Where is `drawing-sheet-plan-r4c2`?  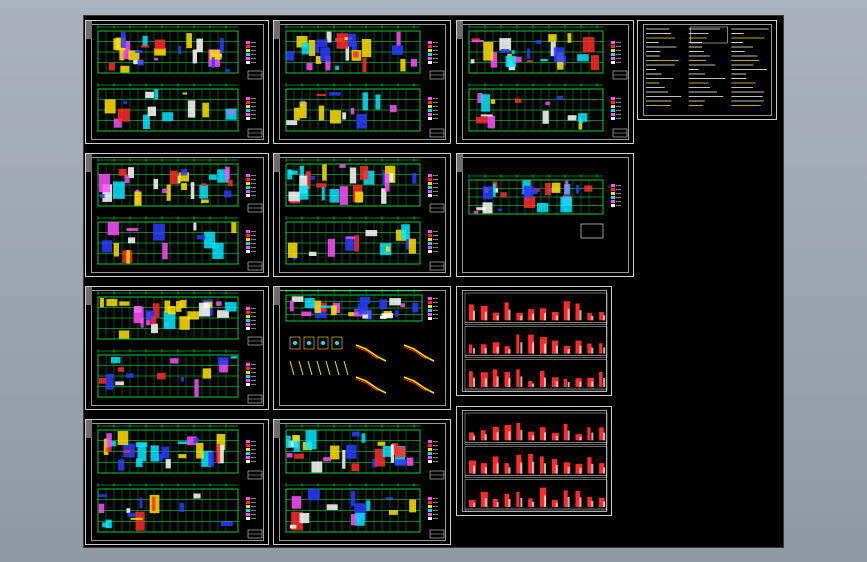 drawing-sheet-plan-r4c2 is located at coordinates (362, 482).